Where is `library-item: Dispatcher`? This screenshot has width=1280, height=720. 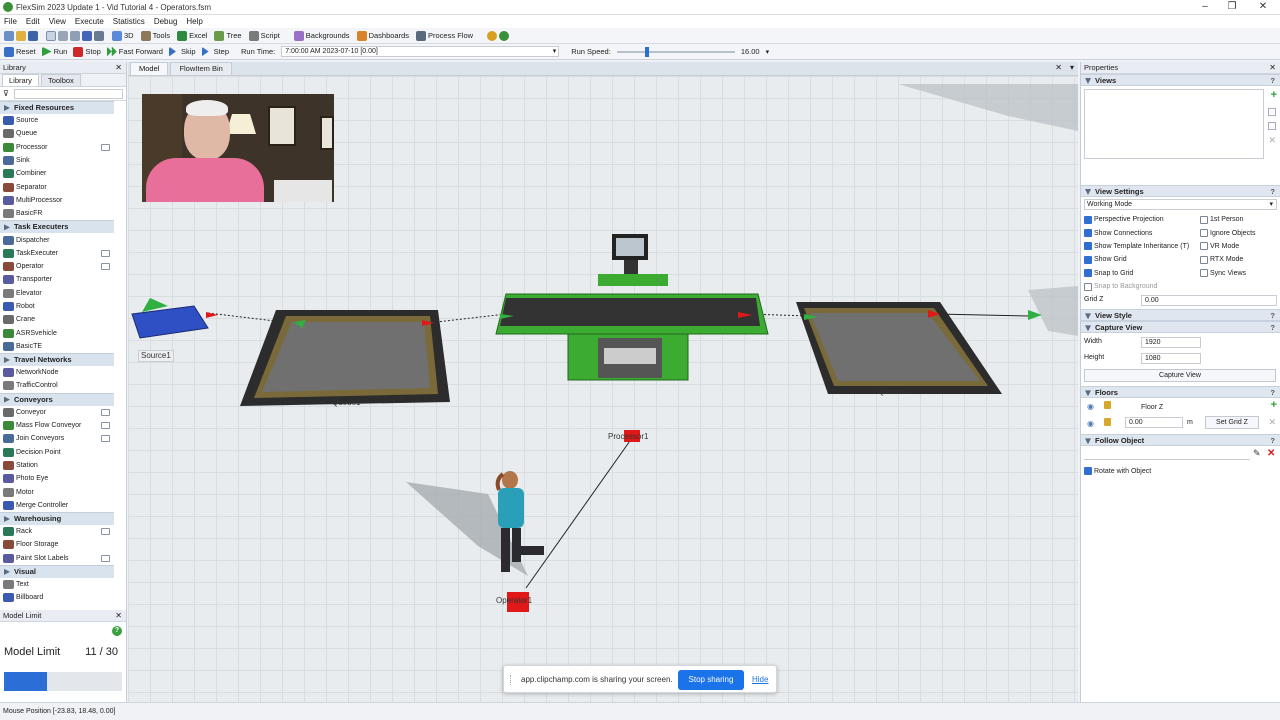 library-item: Dispatcher is located at coordinates (63, 239).